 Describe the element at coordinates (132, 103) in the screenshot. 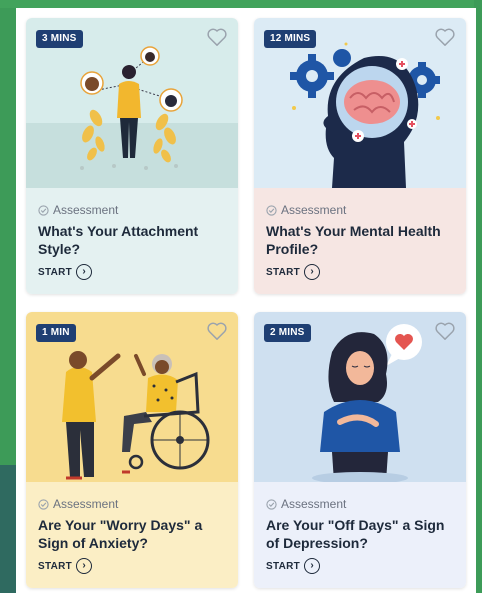

I see `people-connected-illustration: 3 MINS` at that location.